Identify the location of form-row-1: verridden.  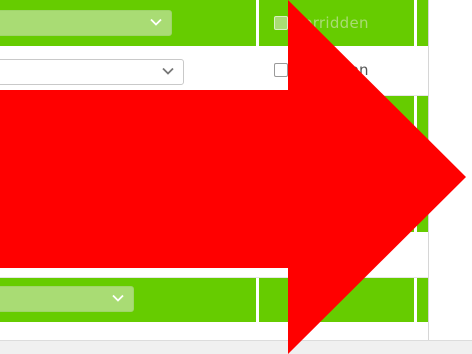
(214, 23).